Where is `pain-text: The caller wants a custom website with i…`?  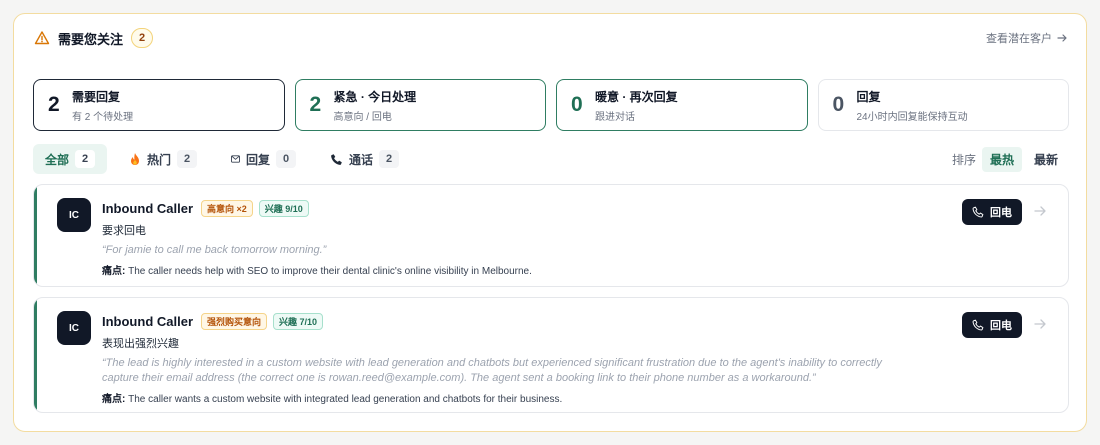
pain-text: The caller wants a custom website with i… is located at coordinates (345, 399).